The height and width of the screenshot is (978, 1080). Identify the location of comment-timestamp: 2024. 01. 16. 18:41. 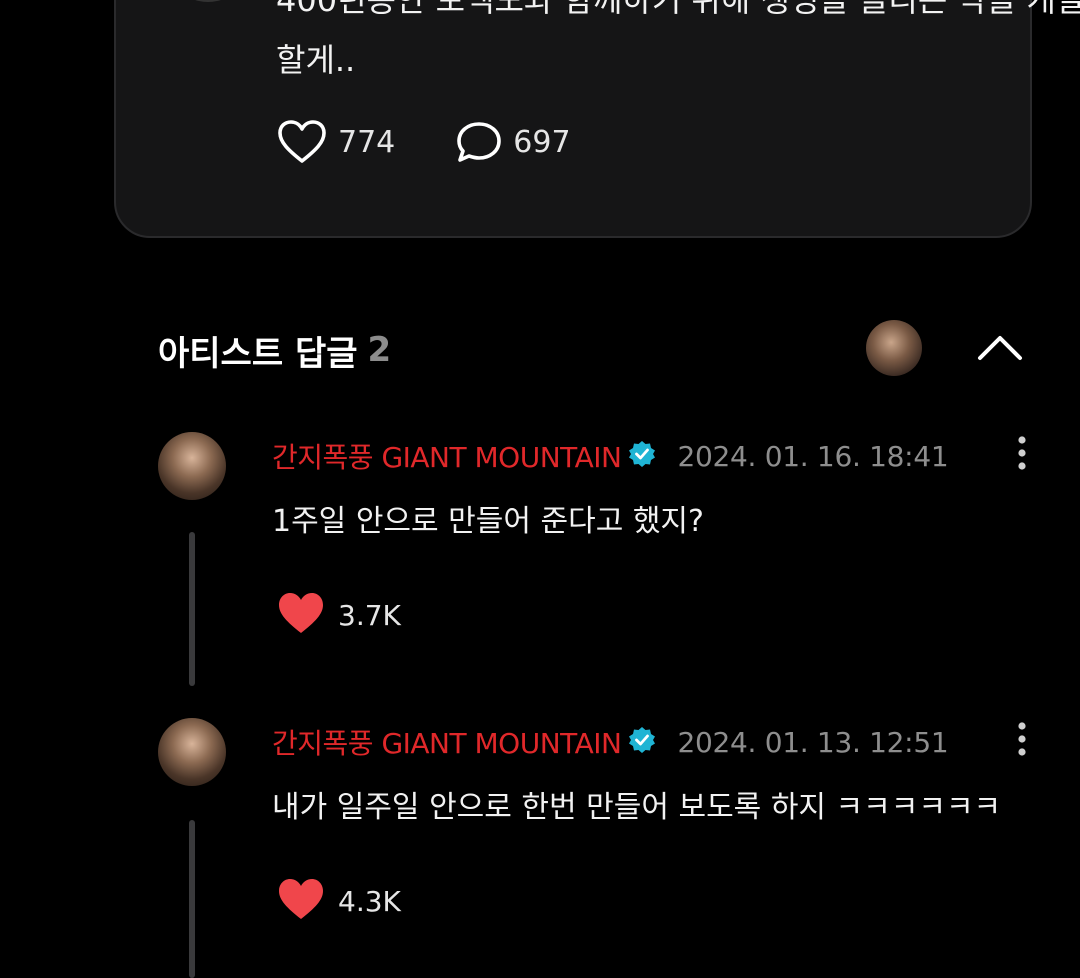
(813, 456).